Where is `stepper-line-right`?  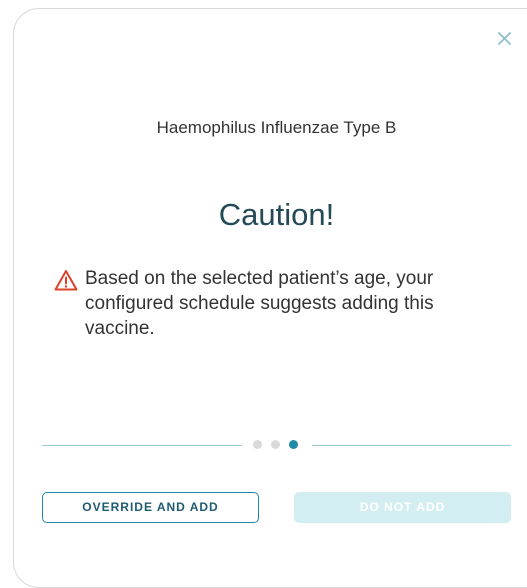
stepper-line-right is located at coordinates (411, 445).